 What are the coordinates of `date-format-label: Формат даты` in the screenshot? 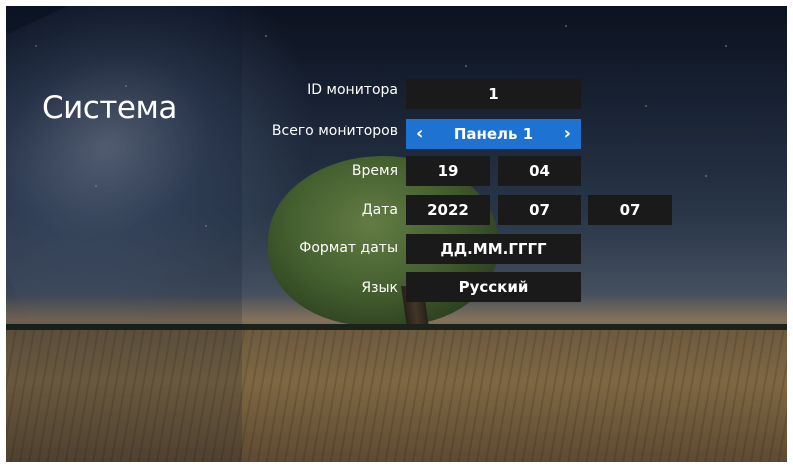 It's located at (348, 248).